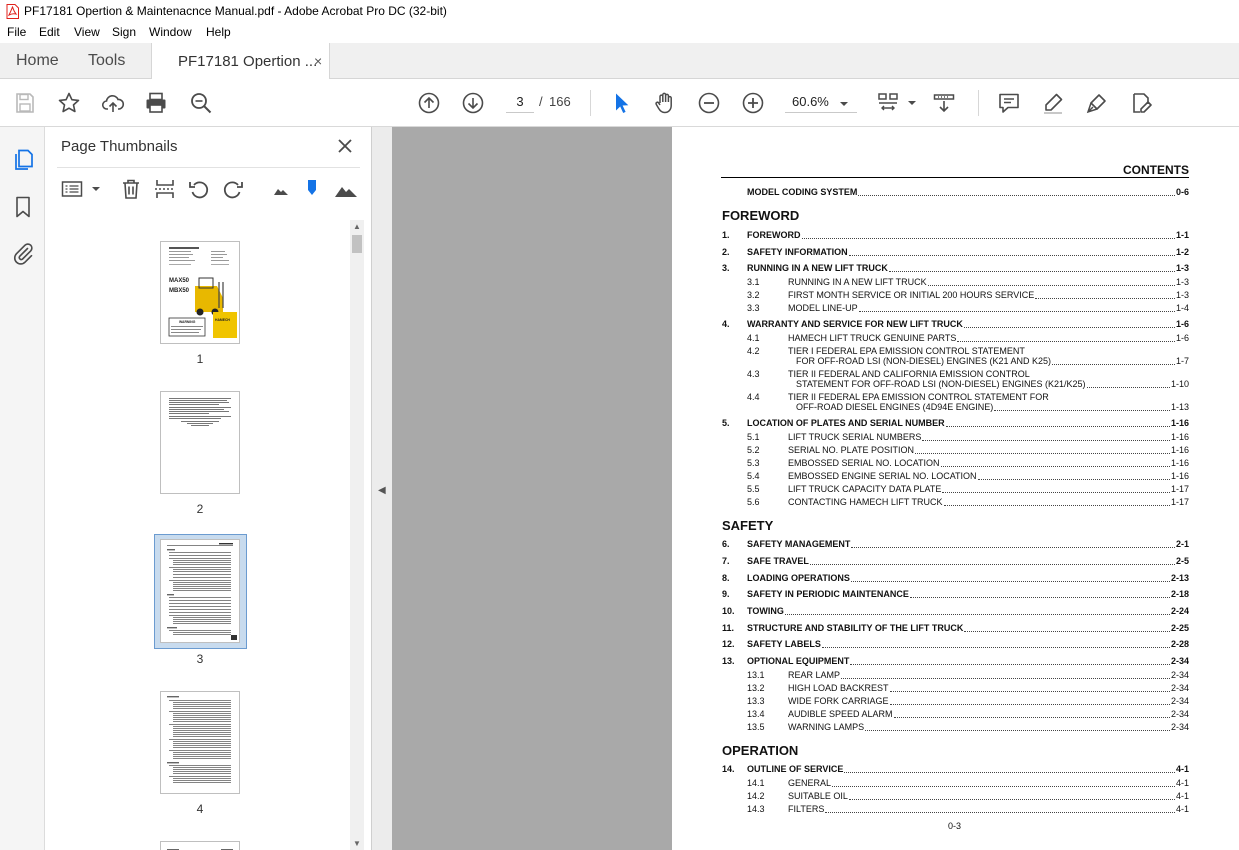  I want to click on save-icon, so click(25, 103).